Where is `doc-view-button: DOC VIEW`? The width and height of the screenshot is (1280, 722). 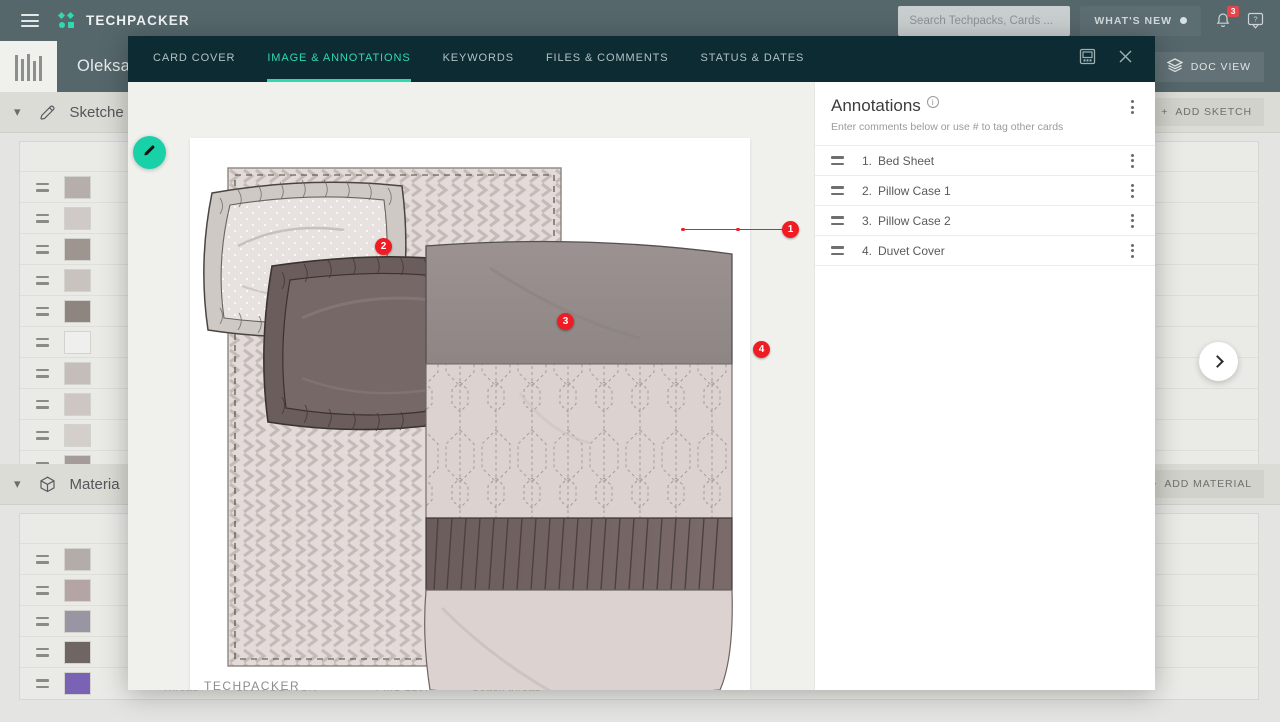
doc-view-button: DOC VIEW is located at coordinates (1208, 66).